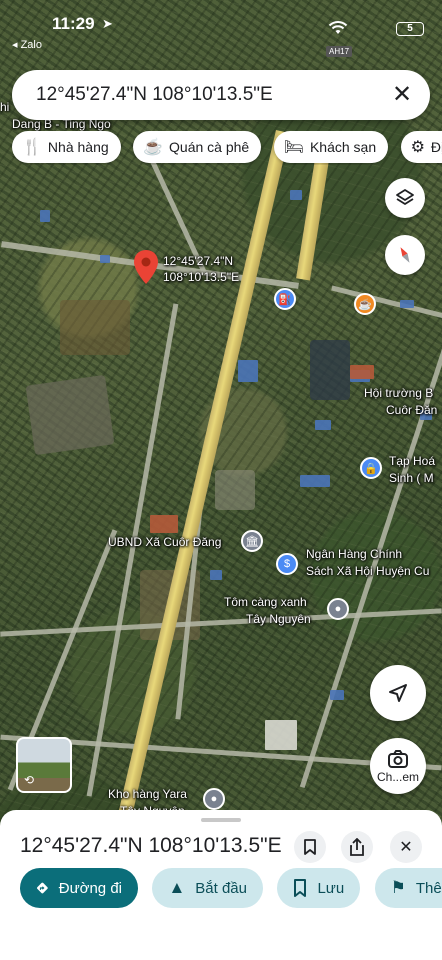  Describe the element at coordinates (198, 261) in the screenshot. I see `pin-coord-label: 12°45'27.4"N` at that location.